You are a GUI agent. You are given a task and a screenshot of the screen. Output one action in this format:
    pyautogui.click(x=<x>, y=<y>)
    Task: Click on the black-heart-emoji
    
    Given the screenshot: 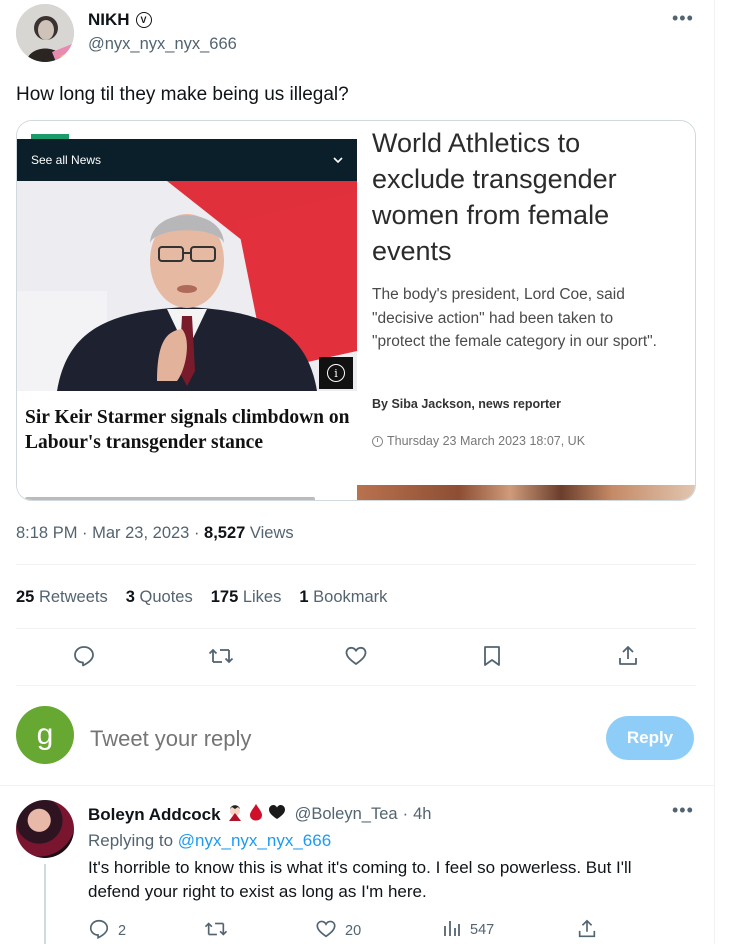 What is the action you would take?
    pyautogui.click(x=277, y=814)
    